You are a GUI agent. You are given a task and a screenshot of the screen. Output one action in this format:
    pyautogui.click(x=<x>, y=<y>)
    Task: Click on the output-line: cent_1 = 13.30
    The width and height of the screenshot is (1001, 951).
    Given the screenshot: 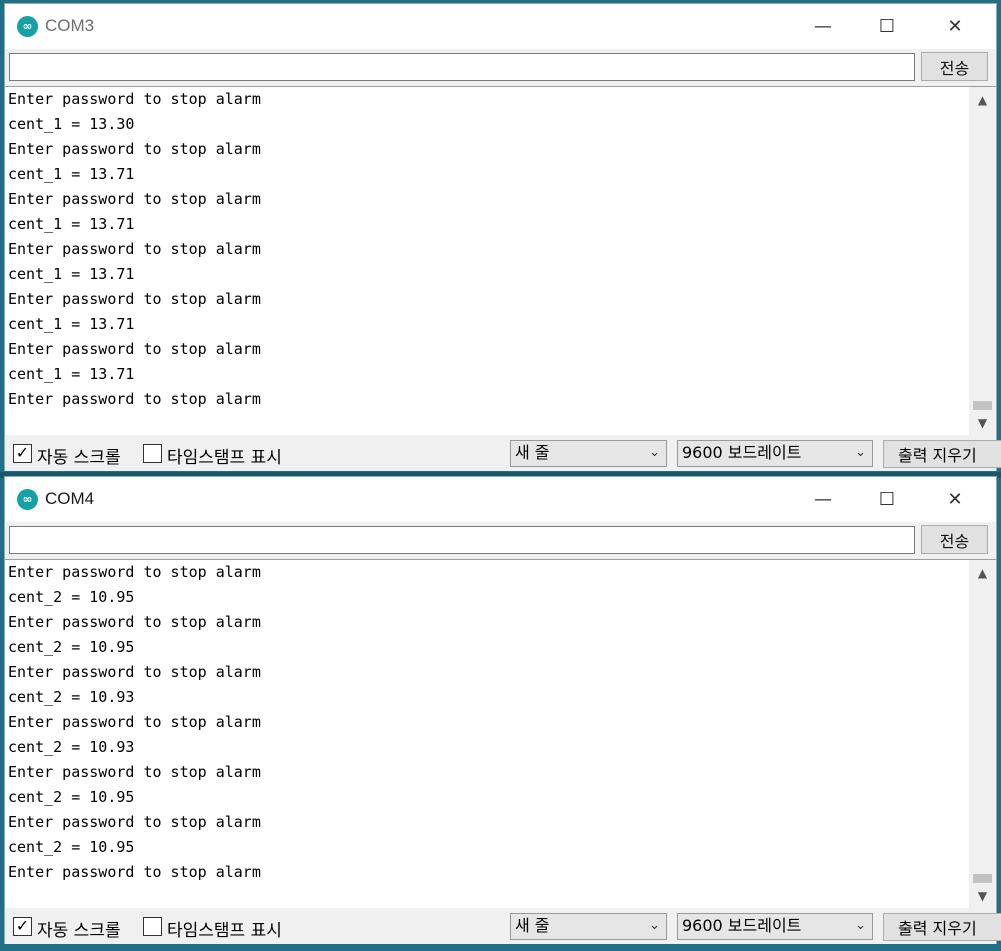 What is the action you would take?
    pyautogui.click(x=71, y=124)
    